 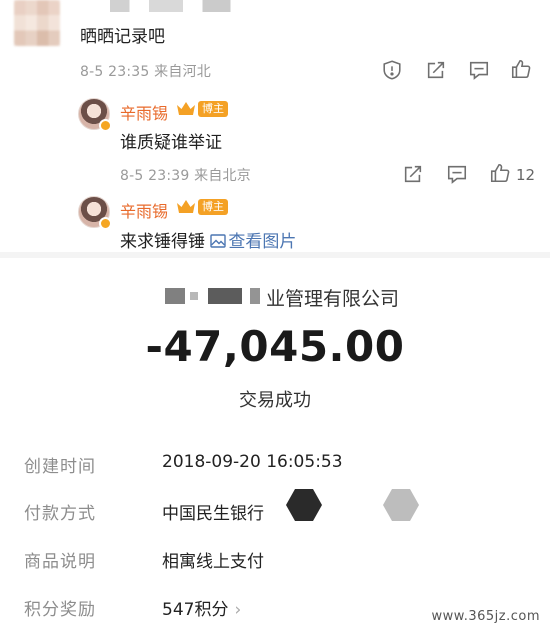 What do you see at coordinates (182, 72) in the screenshot?
I see `comment-location: 来自河北` at bounding box center [182, 72].